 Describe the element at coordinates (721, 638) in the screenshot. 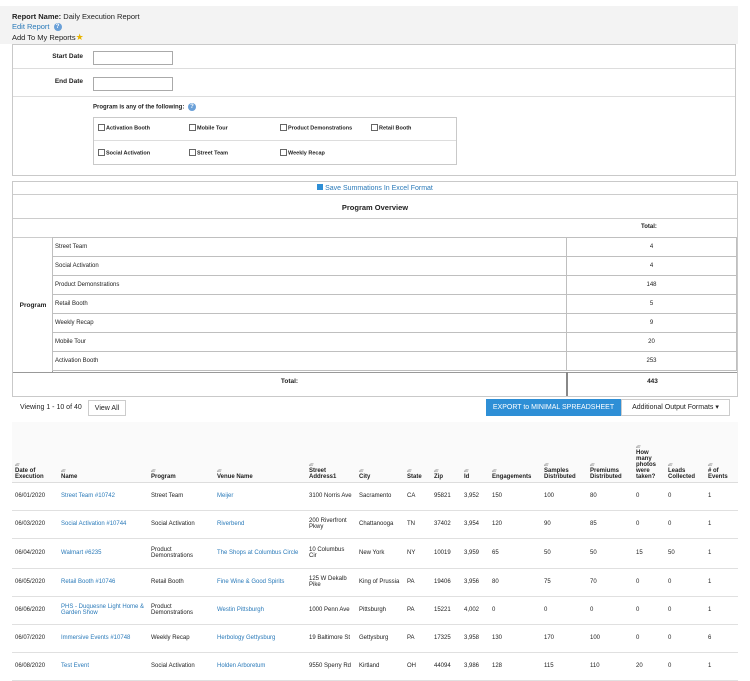

I see `table-cell: 6` at that location.